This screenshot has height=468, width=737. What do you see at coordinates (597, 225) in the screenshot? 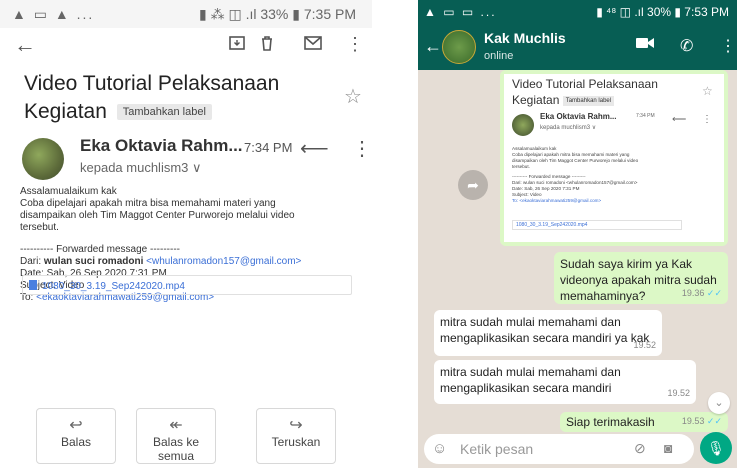
I see `screenshot-attachment: 1080_30_3.19_Sep242020.mp4` at bounding box center [597, 225].